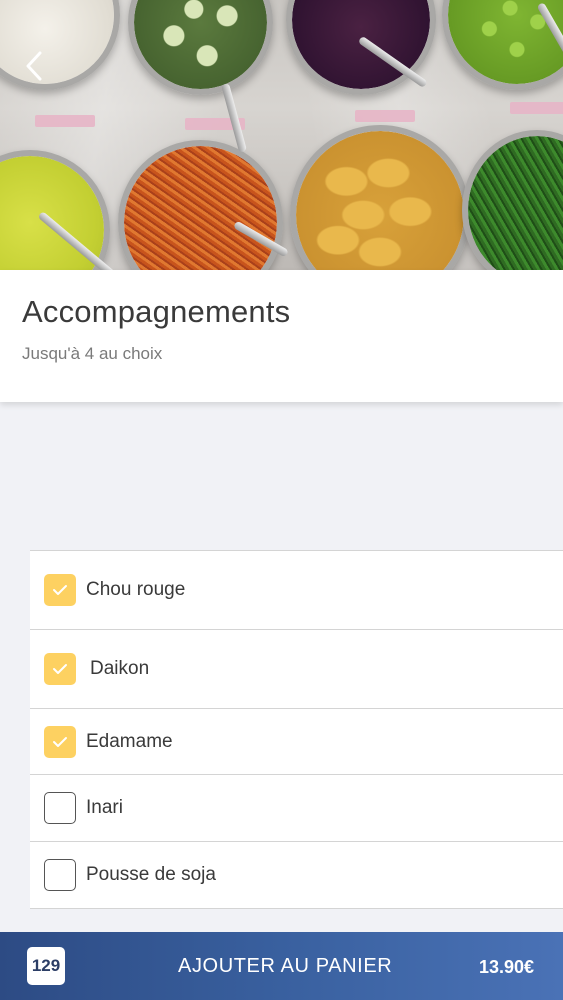 This screenshot has width=563, height=1000. I want to click on add-to-cart-button: 129 AJOUTER AU PANIER 13.90€, so click(281, 966).